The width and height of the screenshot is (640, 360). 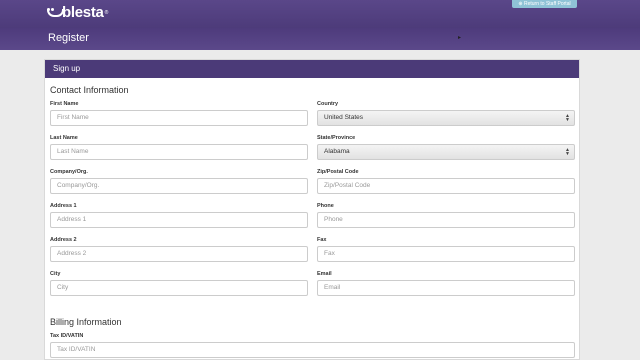 What do you see at coordinates (446, 254) in the screenshot?
I see `fax-field: Fax` at bounding box center [446, 254].